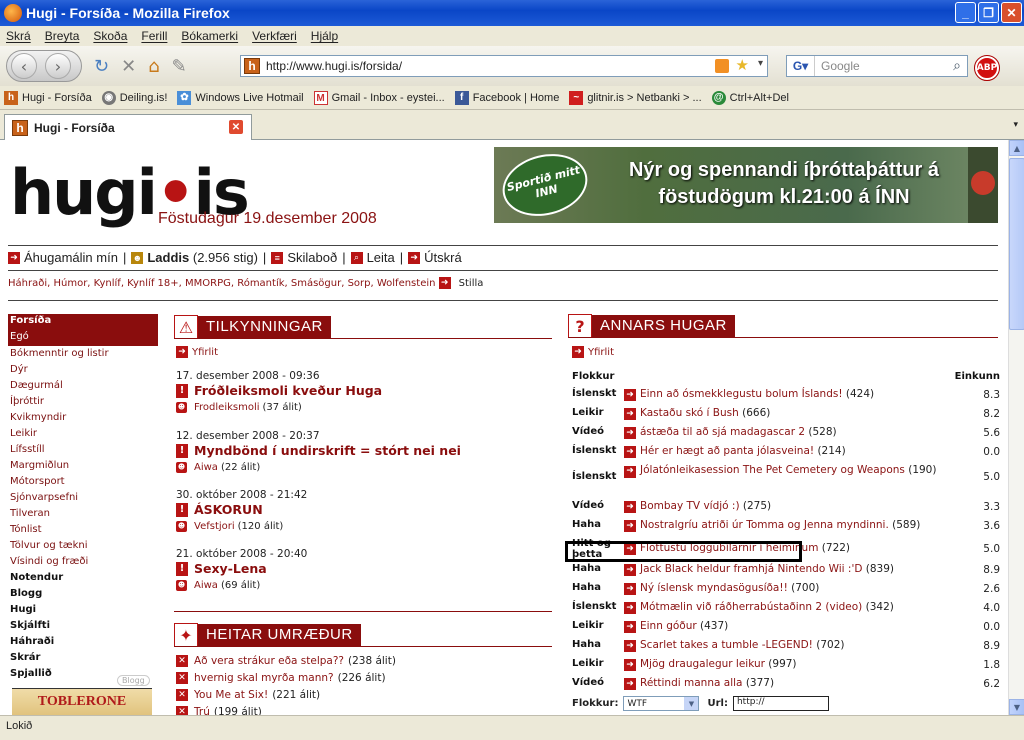  What do you see at coordinates (83, 562) in the screenshot?
I see `nav-item: Vísindi og fræði` at bounding box center [83, 562].